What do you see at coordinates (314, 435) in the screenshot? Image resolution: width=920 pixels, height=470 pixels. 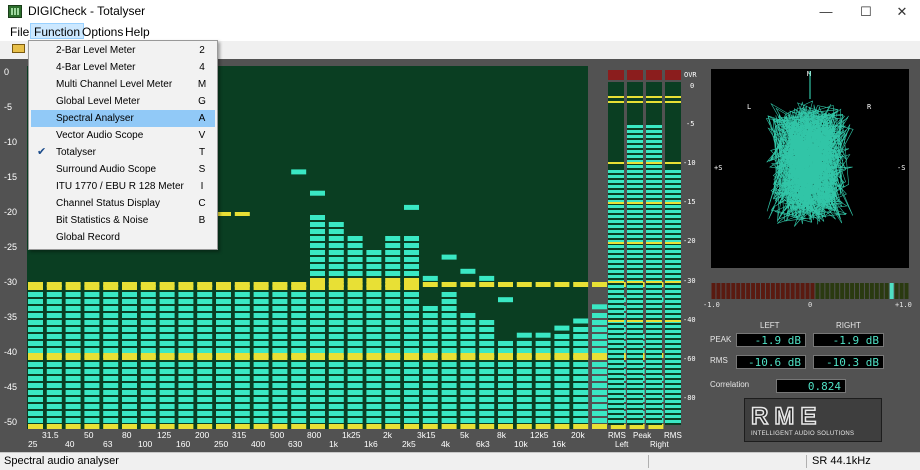 I see `x-tick-label: 800` at bounding box center [314, 435].